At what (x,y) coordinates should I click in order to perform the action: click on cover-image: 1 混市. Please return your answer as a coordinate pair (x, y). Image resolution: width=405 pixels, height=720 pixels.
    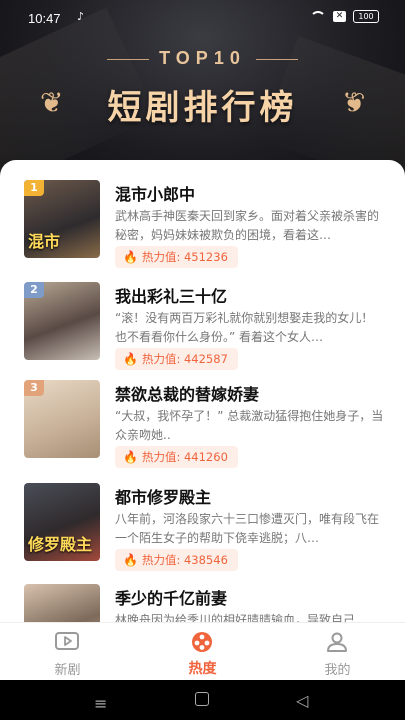
    Looking at the image, I should click on (62, 219).